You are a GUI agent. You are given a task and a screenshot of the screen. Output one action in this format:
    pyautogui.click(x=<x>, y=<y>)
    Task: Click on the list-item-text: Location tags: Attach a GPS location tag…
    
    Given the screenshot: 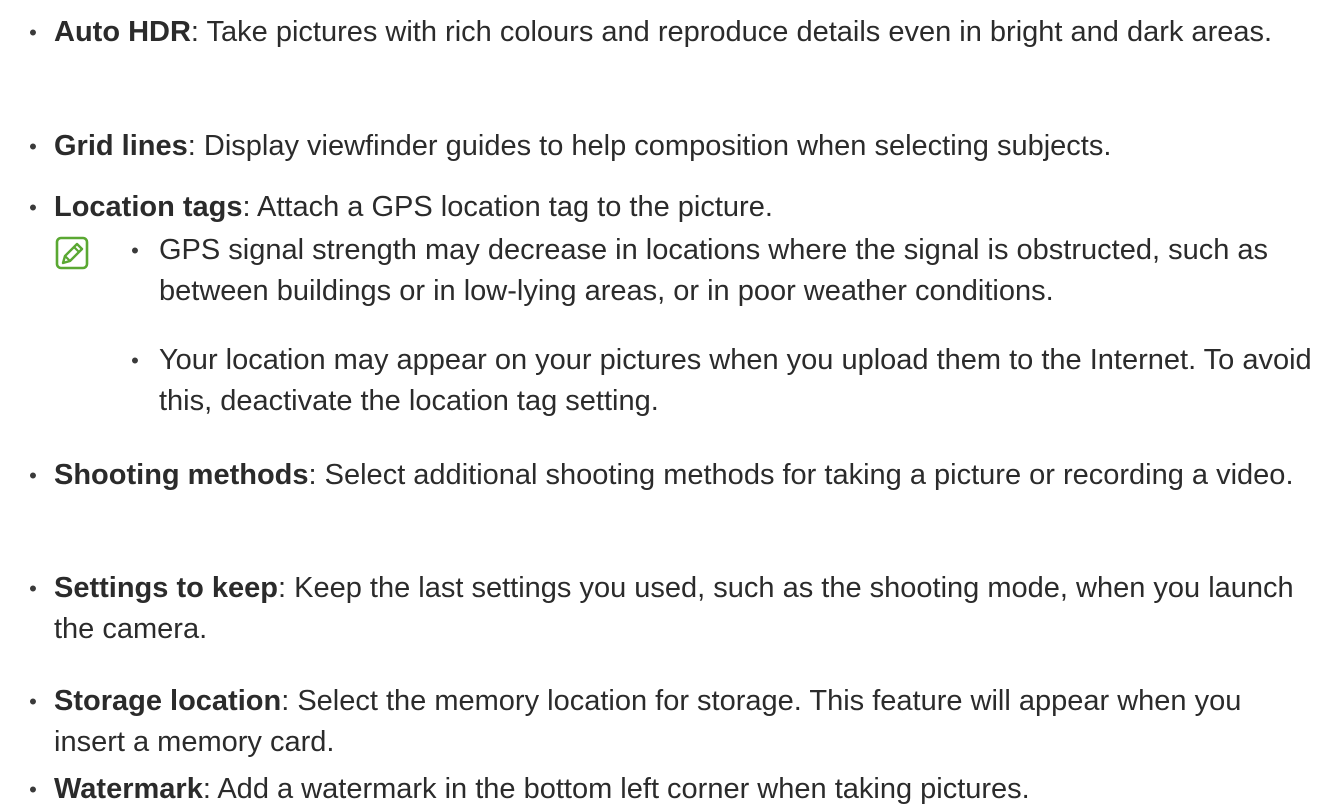 What is the action you would take?
    pyautogui.click(x=685, y=207)
    